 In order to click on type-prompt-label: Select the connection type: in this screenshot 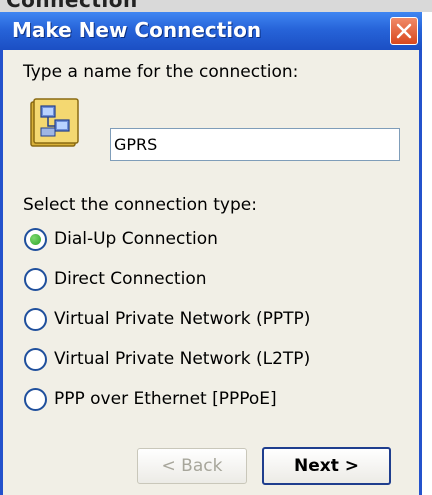, I will do `click(140, 205)`.